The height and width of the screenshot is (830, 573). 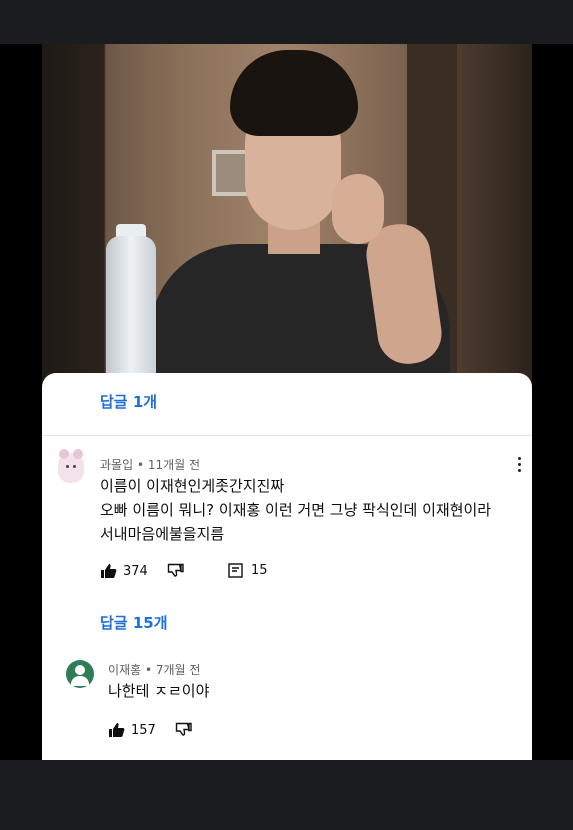 I want to click on comment-line: 오빠 이름이 뭐니? 이재홍 이런 거면 그냥 팍식인데 이재현이라, so click(x=296, y=510).